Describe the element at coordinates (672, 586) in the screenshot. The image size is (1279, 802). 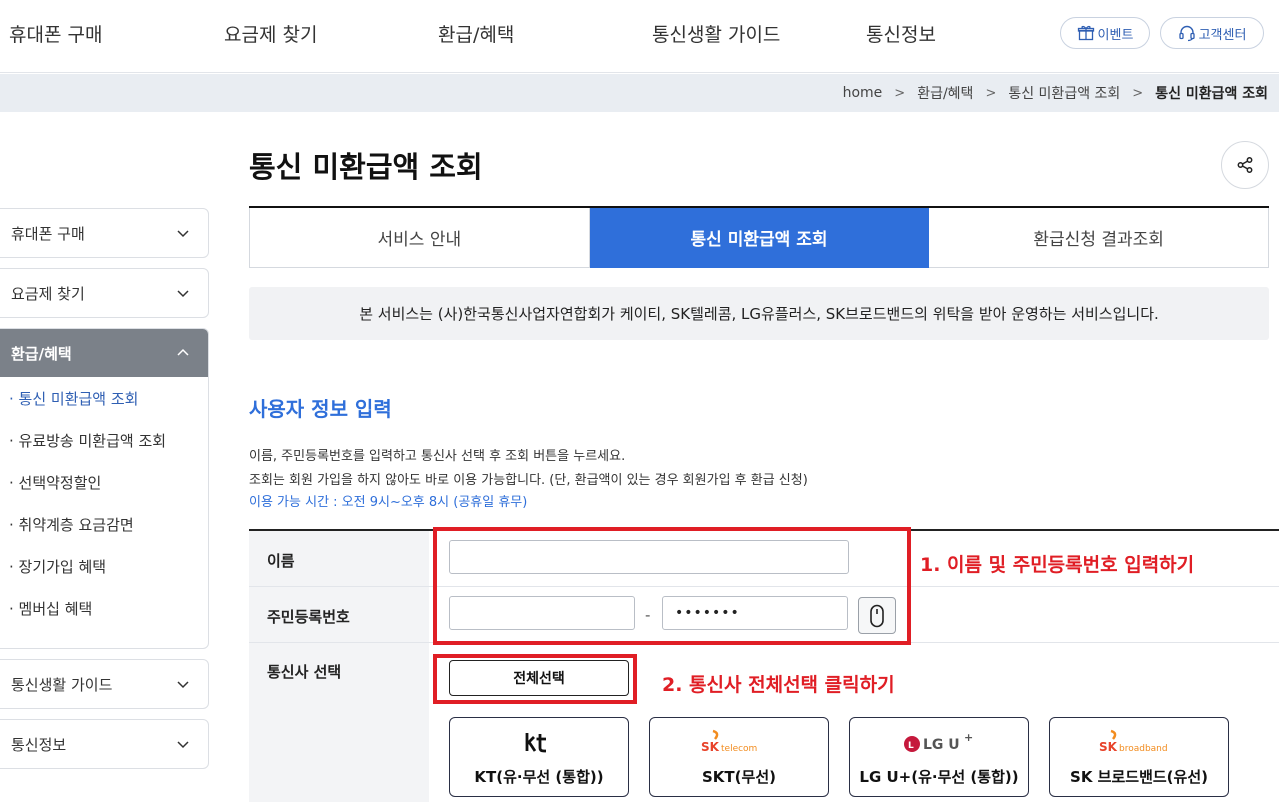
I see `annotation-box-identity` at that location.